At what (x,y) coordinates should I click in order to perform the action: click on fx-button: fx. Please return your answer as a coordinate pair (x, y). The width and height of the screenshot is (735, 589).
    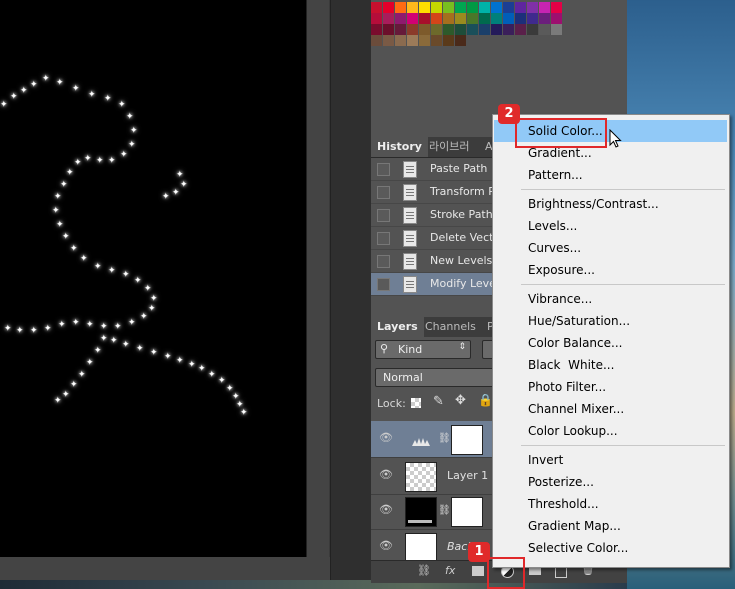
    Looking at the image, I should click on (450, 570).